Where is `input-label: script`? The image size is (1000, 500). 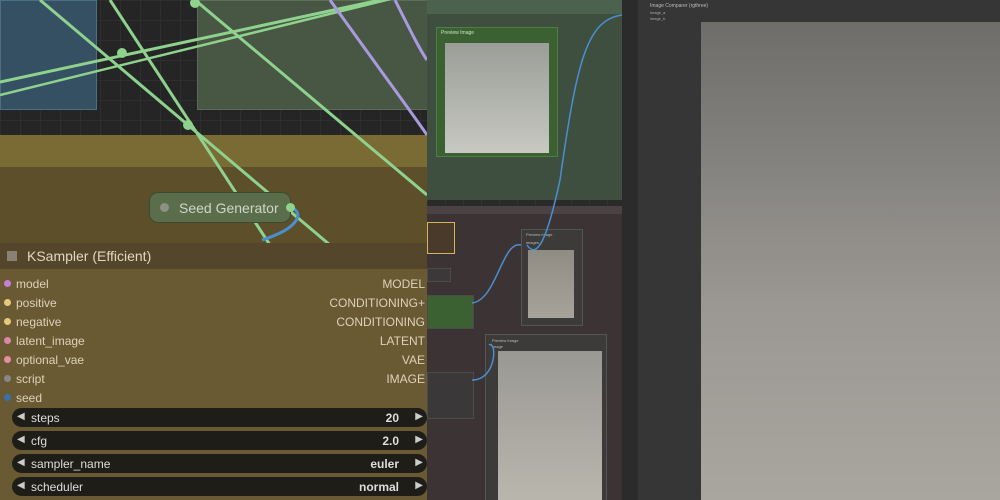
input-label: script is located at coordinates (30, 379).